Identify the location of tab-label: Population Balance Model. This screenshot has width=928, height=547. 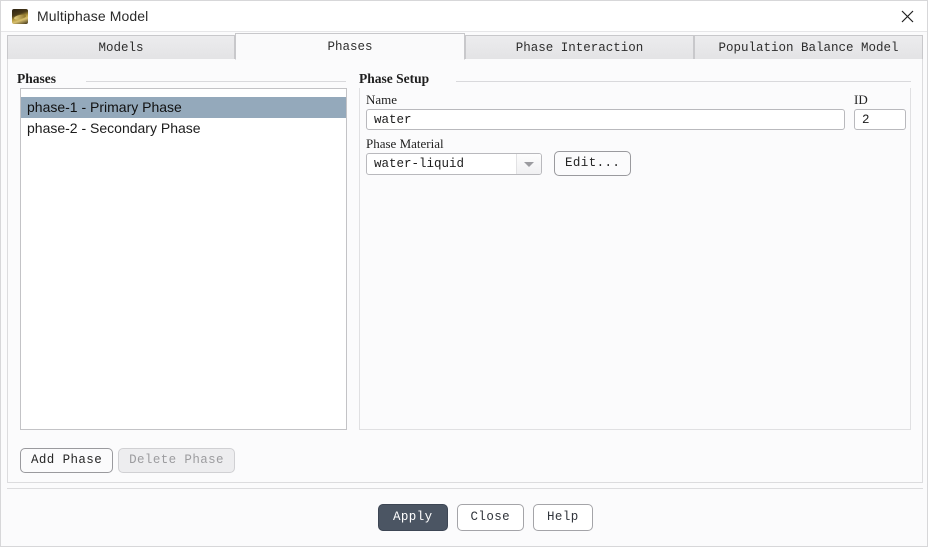
(808, 47).